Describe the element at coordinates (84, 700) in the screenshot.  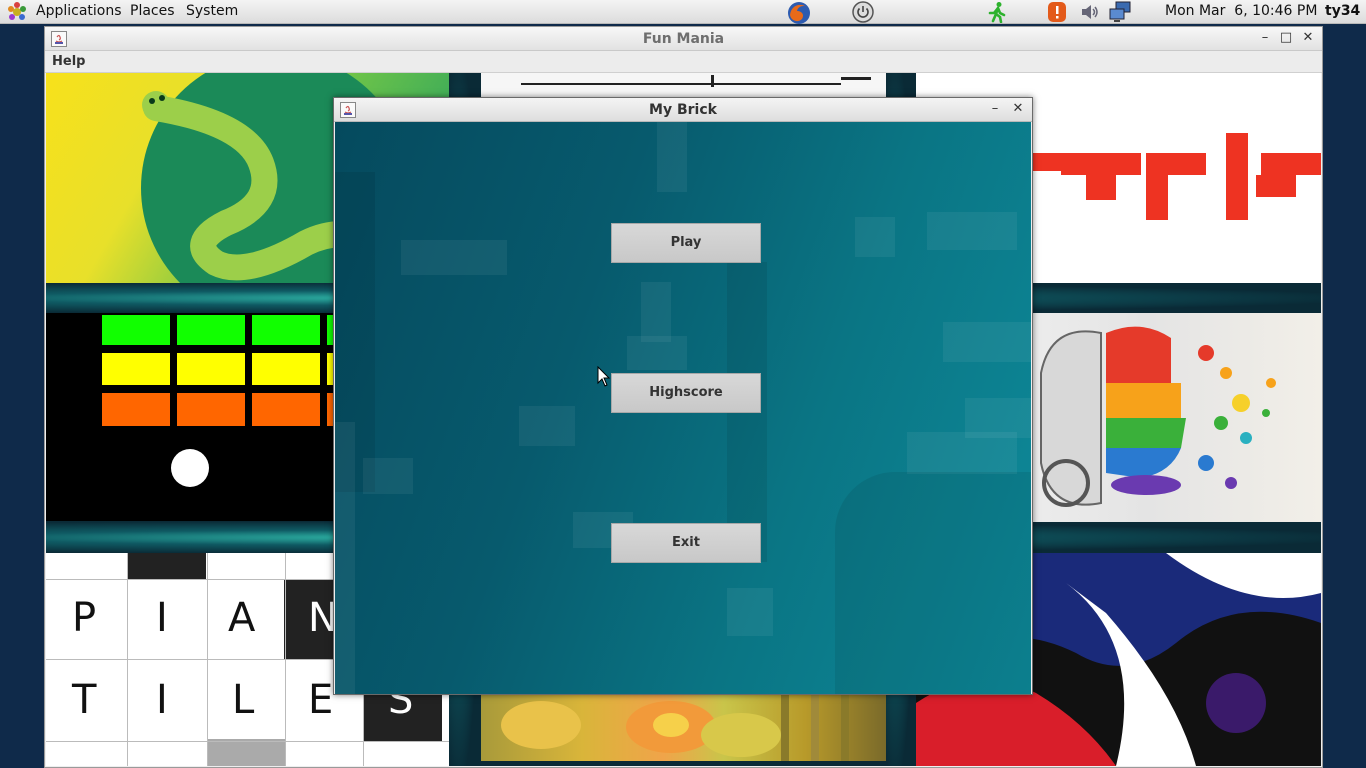
I see `piano-letter: T` at that location.